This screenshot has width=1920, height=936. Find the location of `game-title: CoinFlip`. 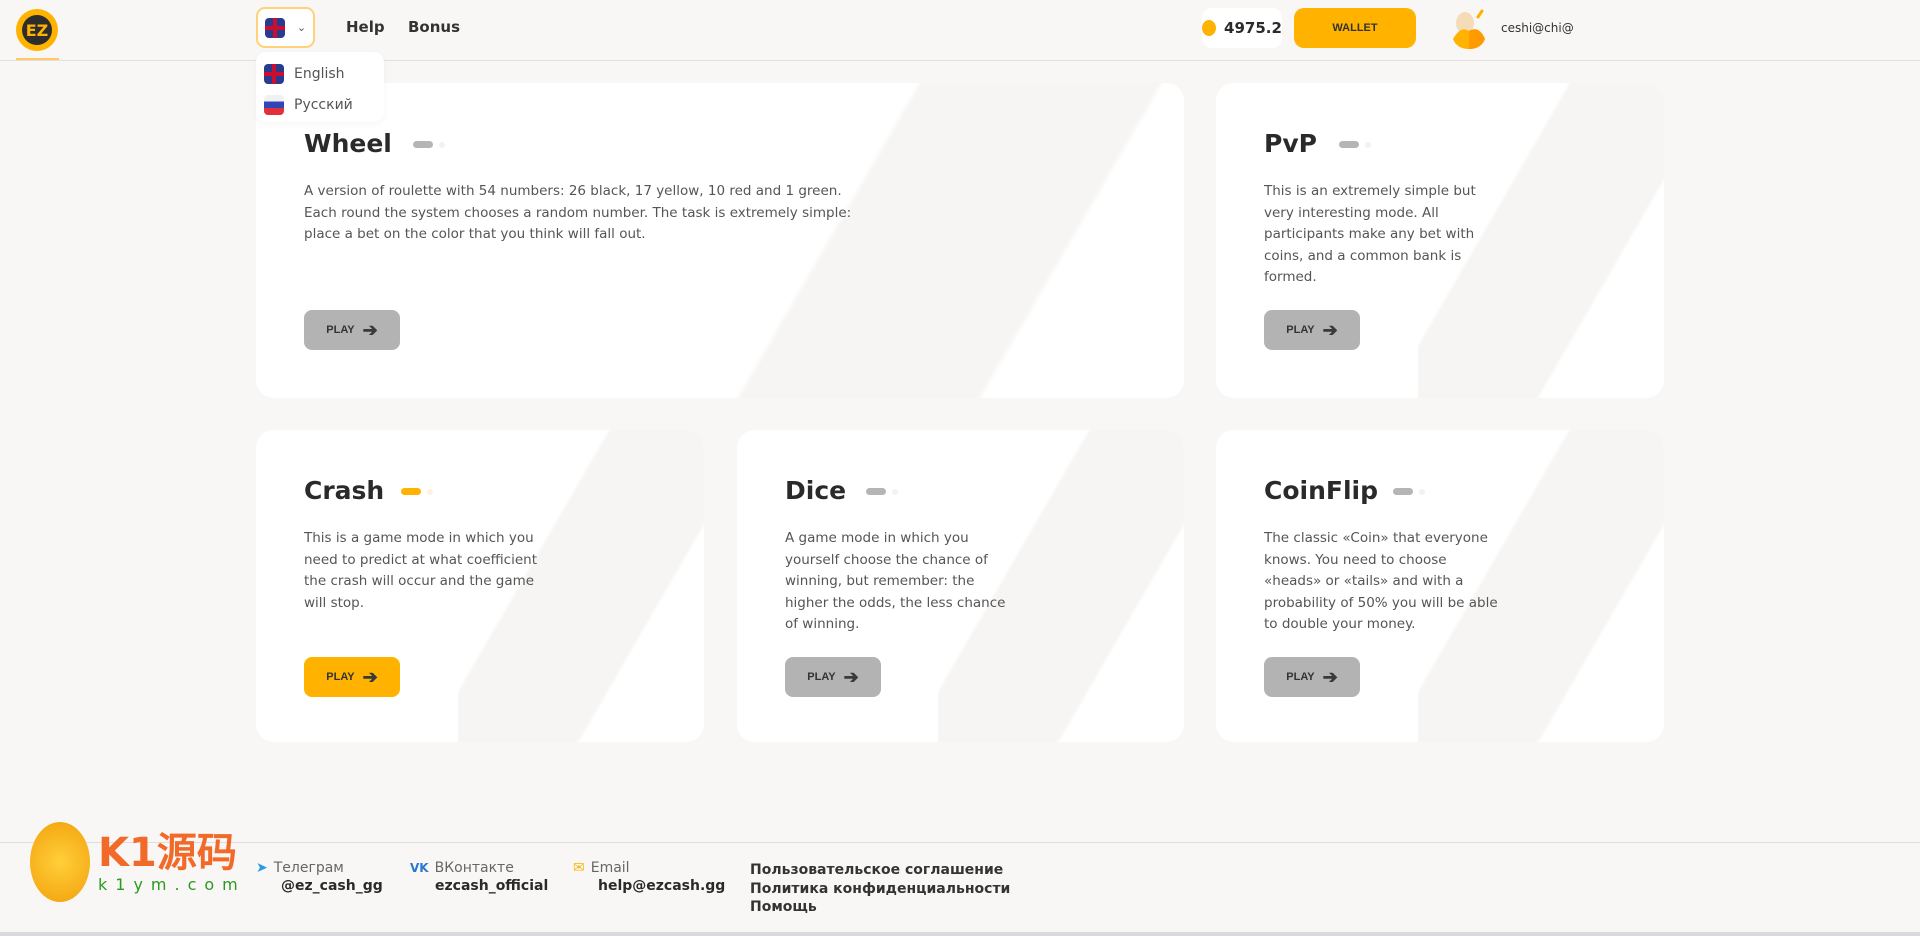

game-title: CoinFlip is located at coordinates (1321, 490).